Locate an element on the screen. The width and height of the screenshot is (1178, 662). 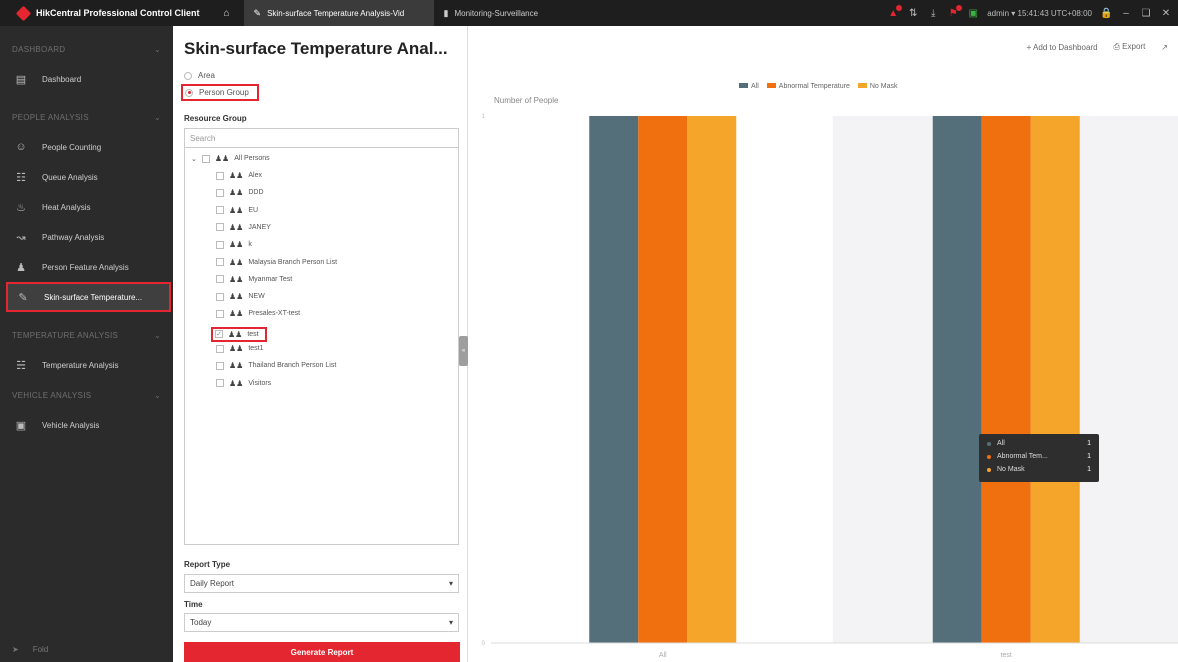
section-dashboard: DASHBOARD ⌄ is located at coordinates (86, 49).